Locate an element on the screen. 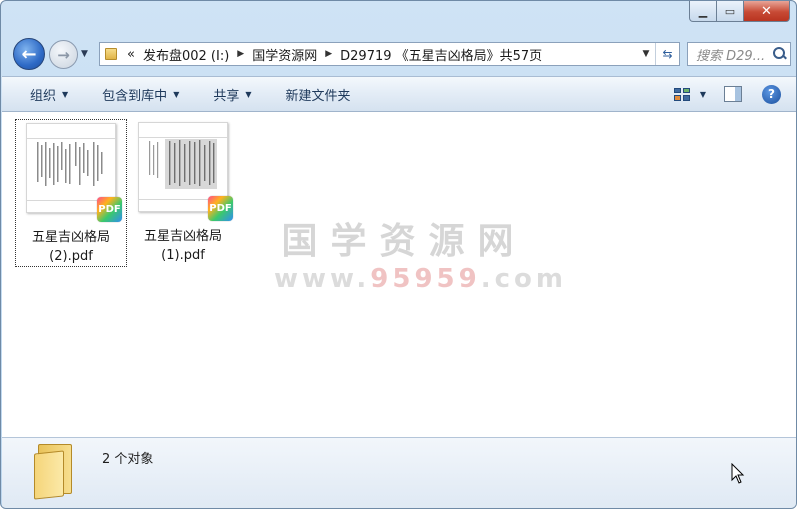 Image resolution: width=797 pixels, height=509 pixels. share-label: 共享 is located at coordinates (226, 96).